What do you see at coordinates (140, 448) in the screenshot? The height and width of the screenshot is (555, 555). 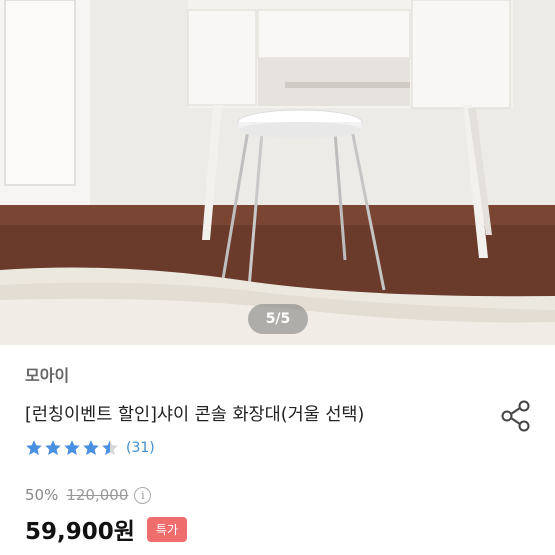 I see `review-count: (31)` at bounding box center [140, 448].